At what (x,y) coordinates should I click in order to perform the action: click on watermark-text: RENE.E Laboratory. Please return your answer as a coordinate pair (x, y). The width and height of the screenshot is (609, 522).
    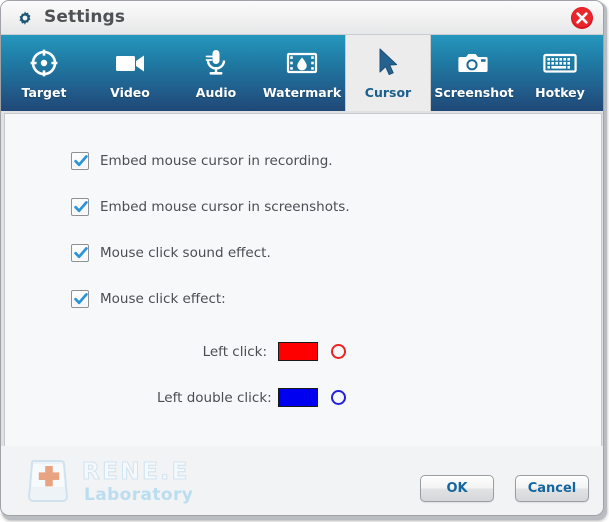
    Looking at the image, I should click on (137, 481).